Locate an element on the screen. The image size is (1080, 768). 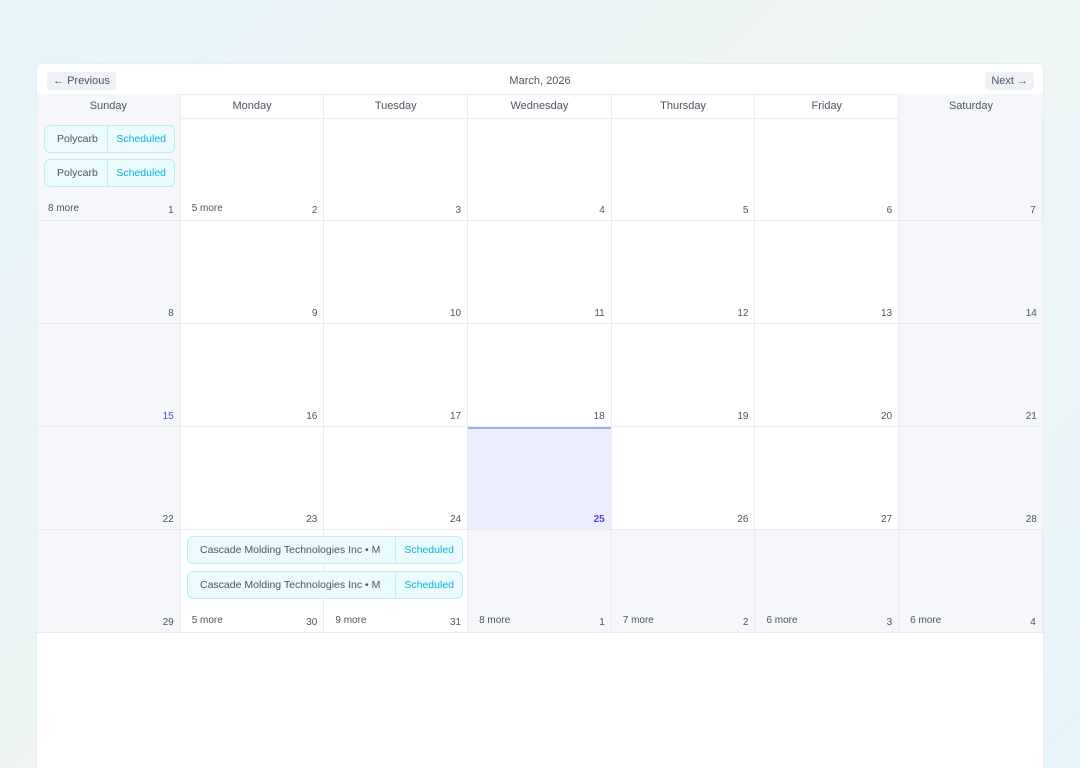
day-cell: 6 more 4 is located at coordinates (971, 581).